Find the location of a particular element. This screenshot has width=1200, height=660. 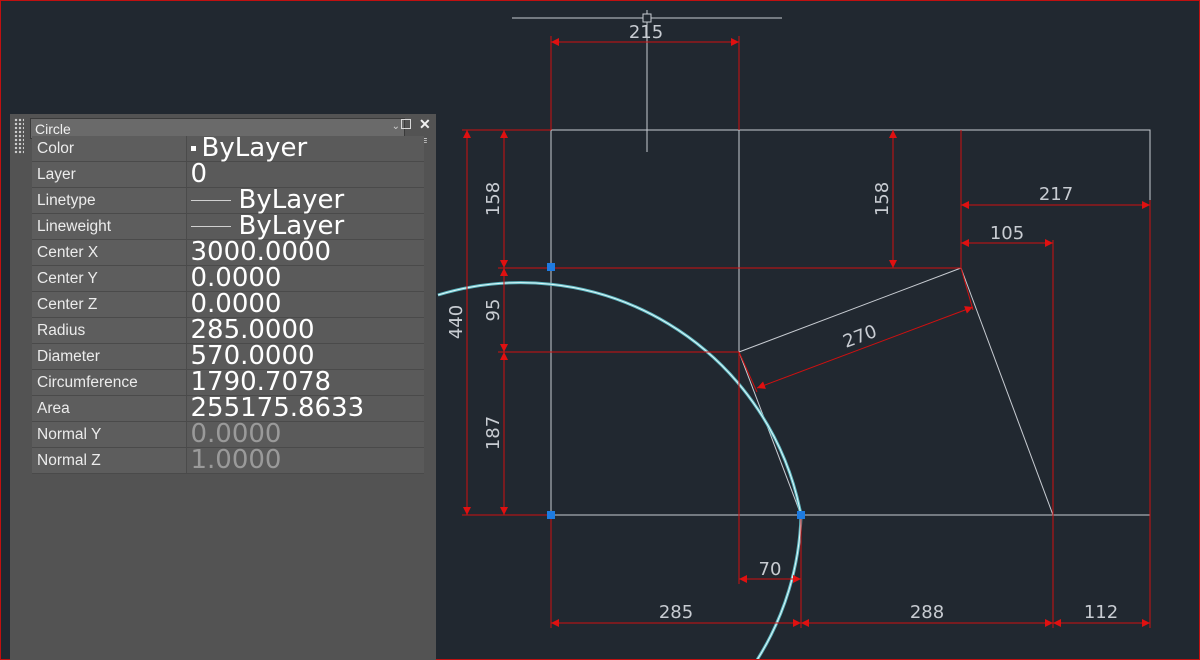

property-row: Normal Y 0.0000 is located at coordinates (228, 434).